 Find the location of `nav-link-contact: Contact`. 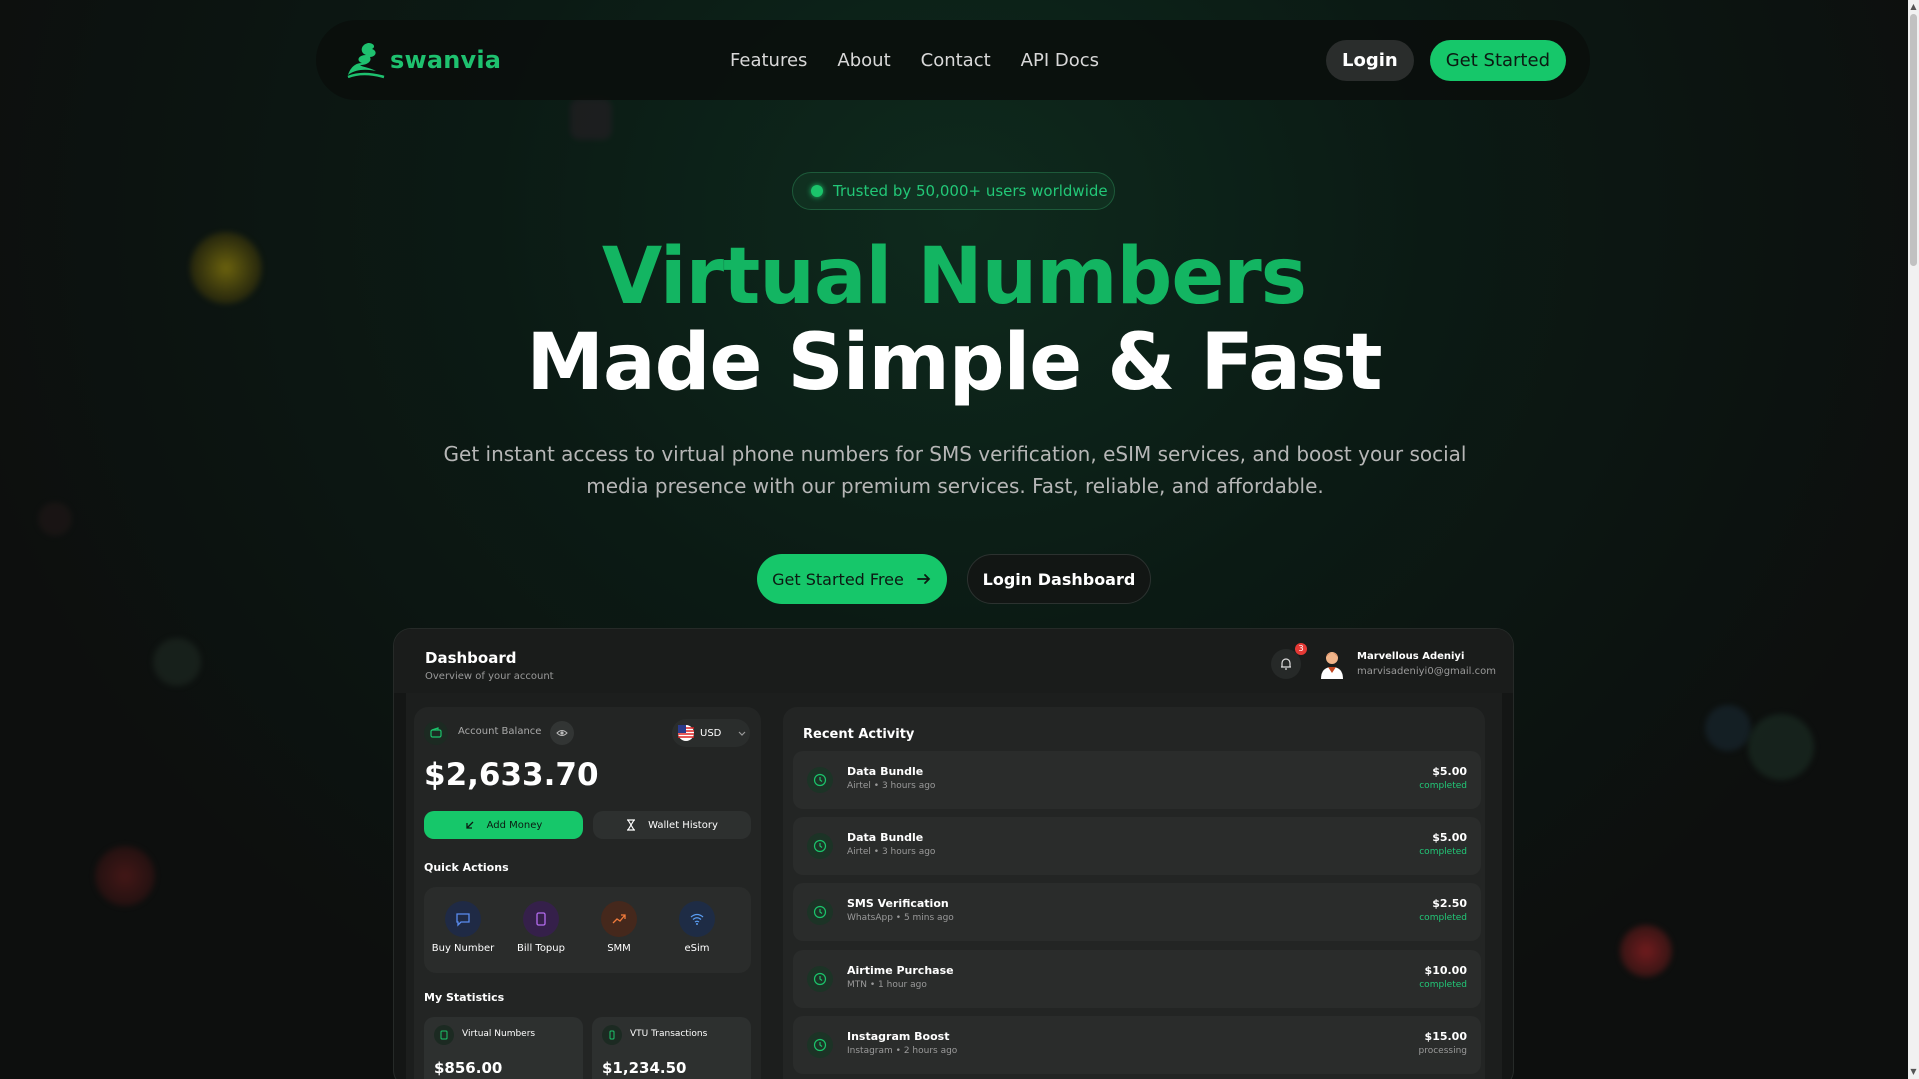

nav-link-contact: Contact is located at coordinates (956, 60).